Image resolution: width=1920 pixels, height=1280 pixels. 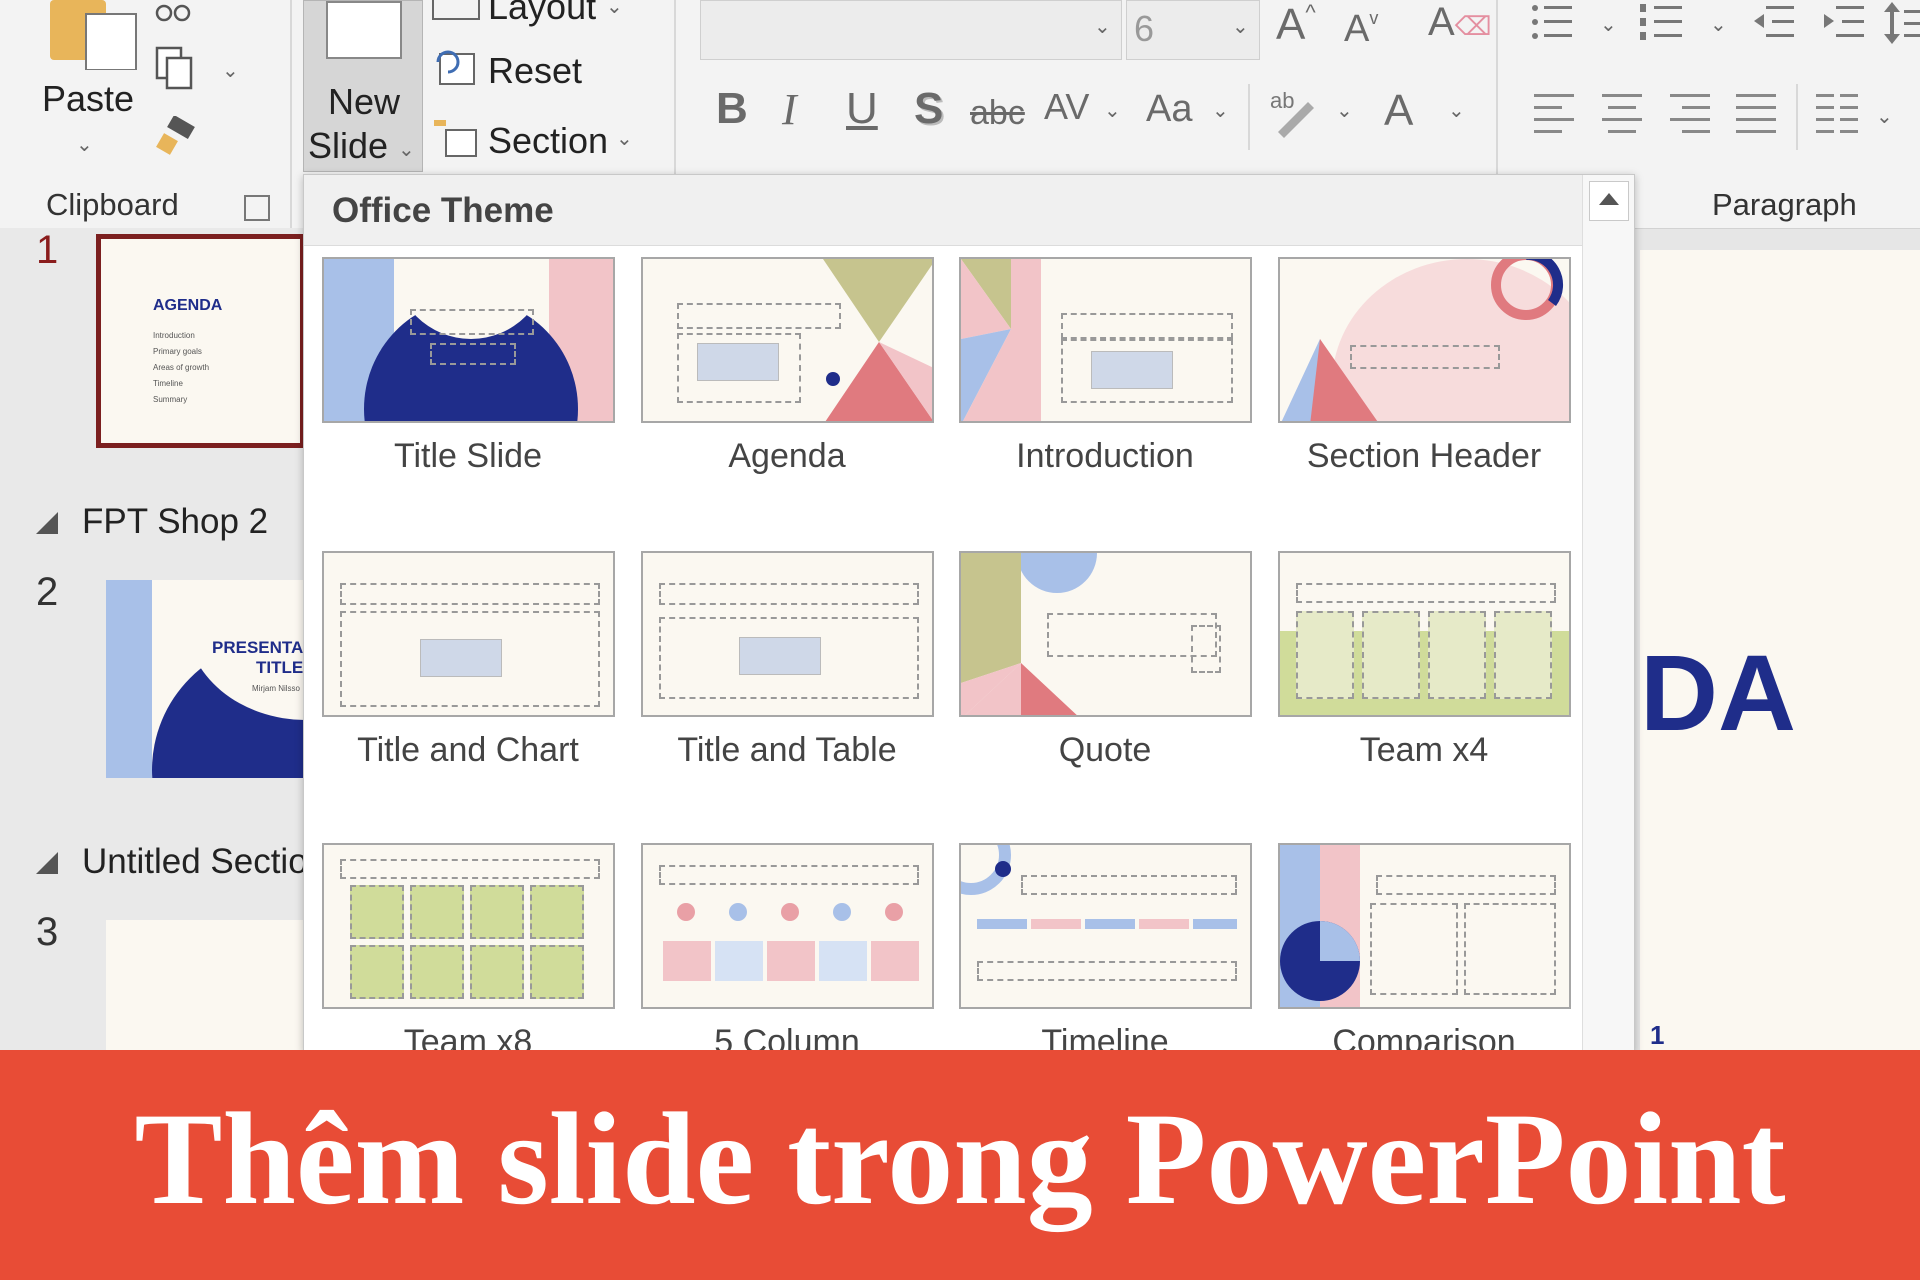 I want to click on layout-option-team-x8: Team x8, so click(x=480, y=947).